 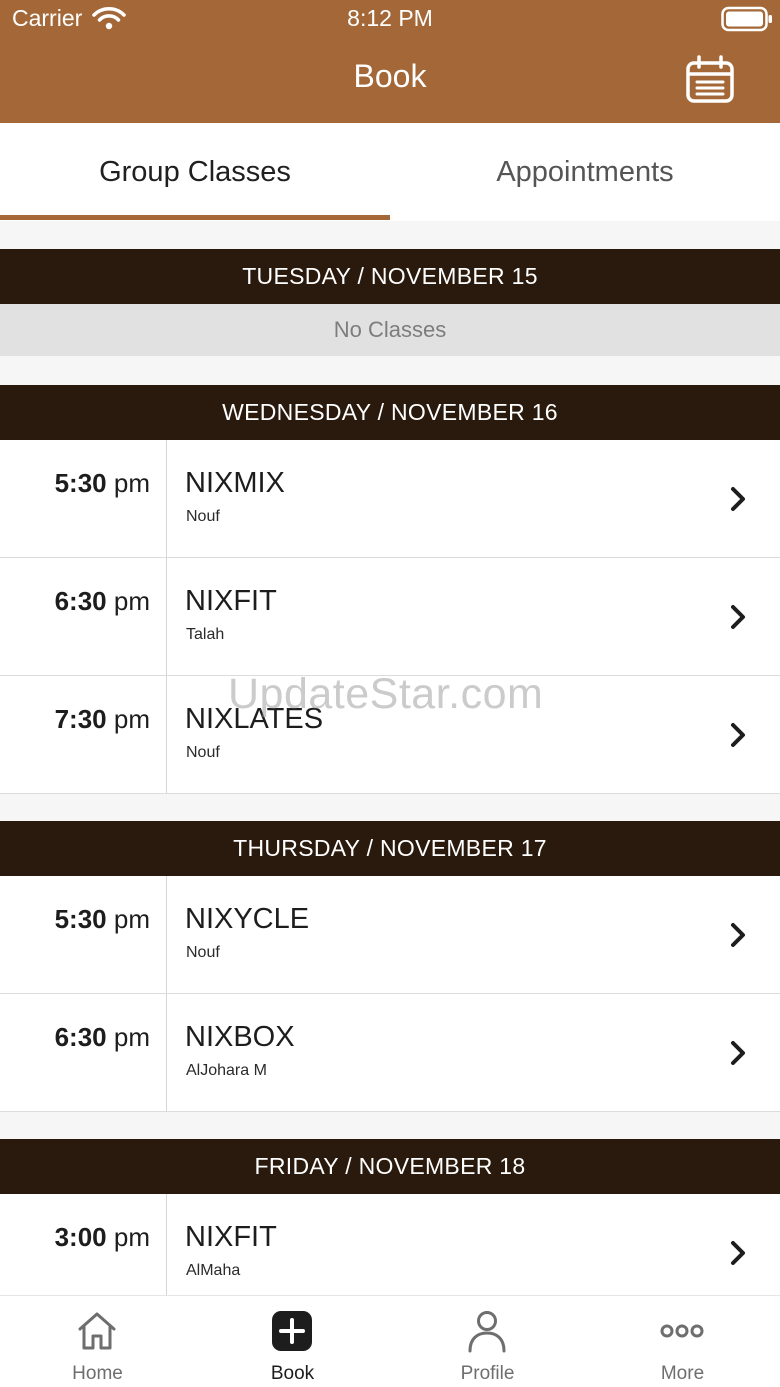 What do you see at coordinates (390, 935) in the screenshot?
I see `class-row: 5:30 pm NIXYCLE Nouf` at bounding box center [390, 935].